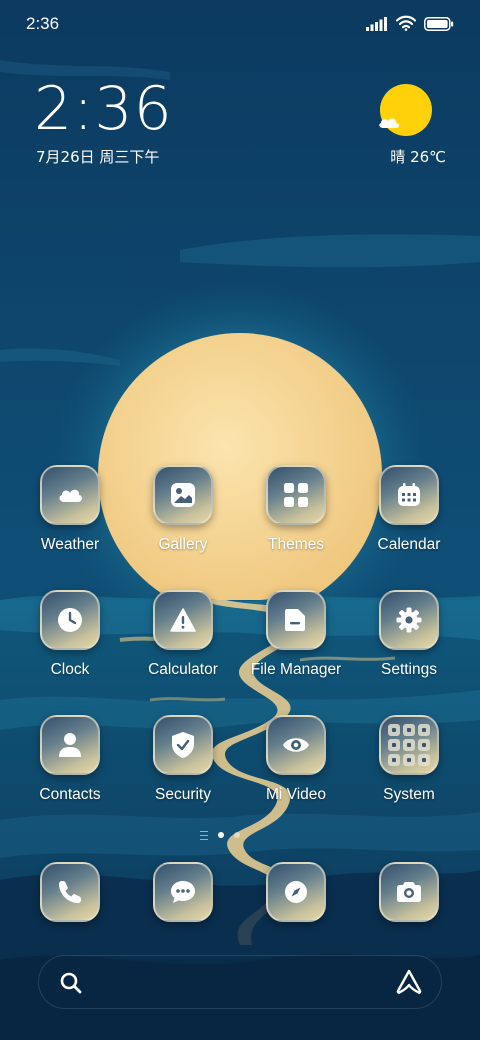 The height and width of the screenshot is (1040, 480). I want to click on app-label: Calendar, so click(409, 544).